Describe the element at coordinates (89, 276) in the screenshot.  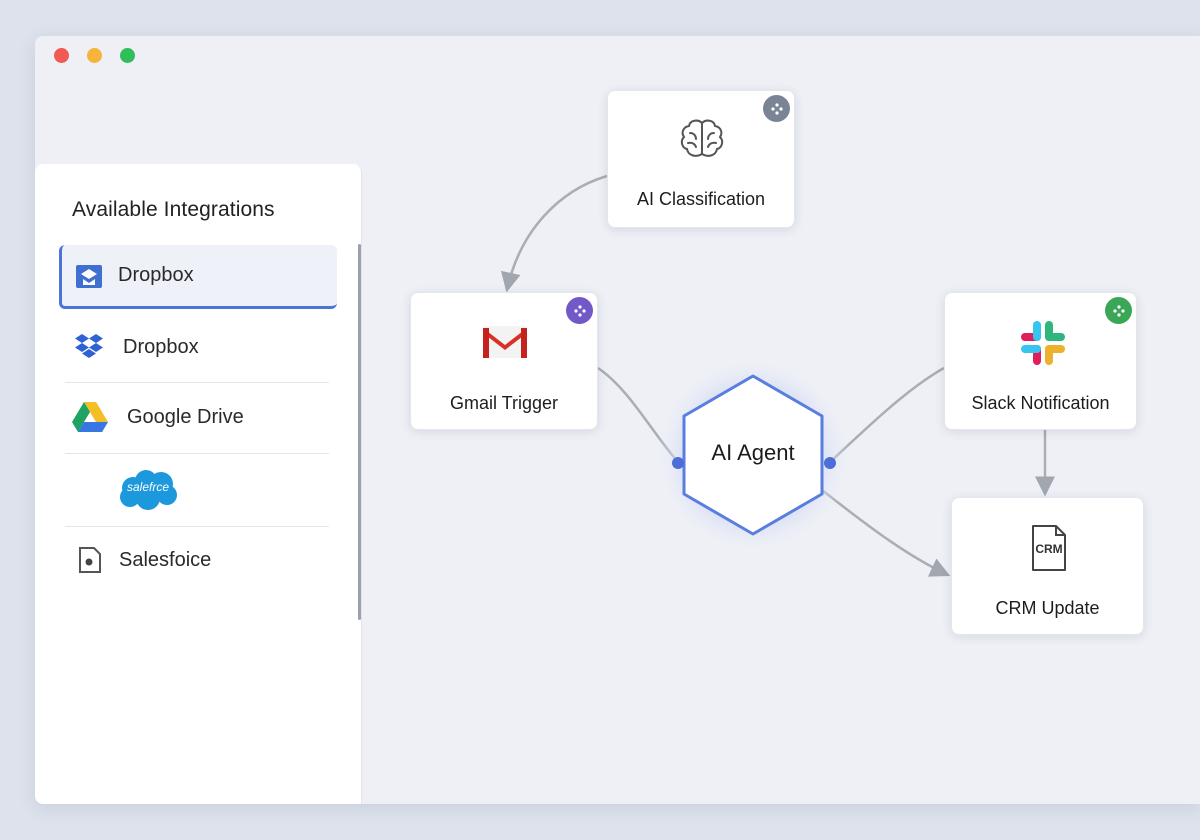
I see `dropbox-box-icon` at that location.